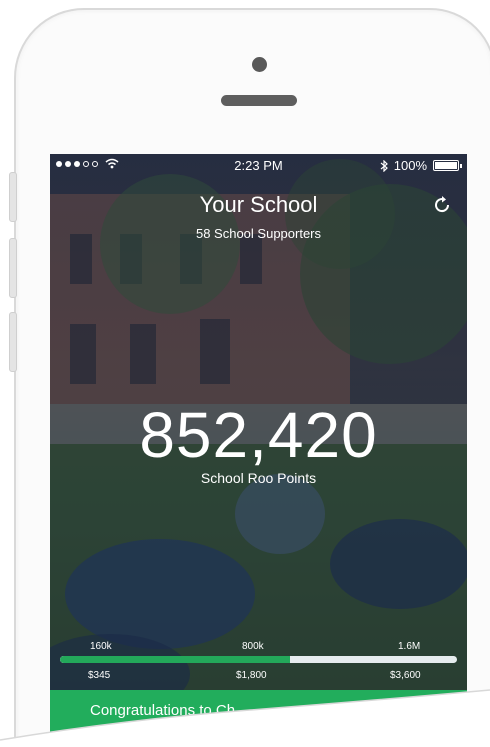 Image resolution: width=490 pixels, height=747 pixels. What do you see at coordinates (258, 204) in the screenshot?
I see `page-title: Your School` at bounding box center [258, 204].